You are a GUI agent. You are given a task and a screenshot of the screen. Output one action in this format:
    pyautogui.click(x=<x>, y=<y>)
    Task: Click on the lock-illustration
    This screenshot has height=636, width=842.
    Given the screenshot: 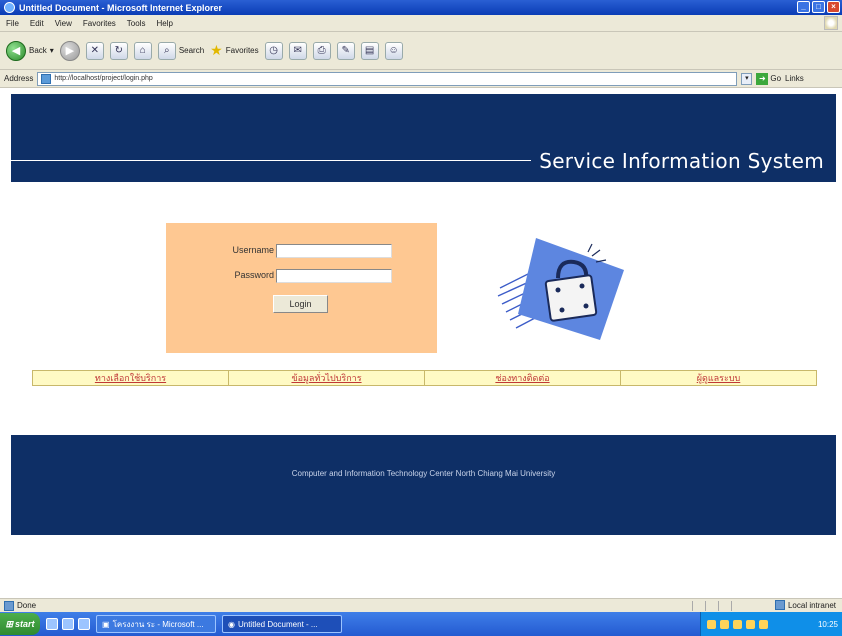 What is the action you would take?
    pyautogui.click(x=560, y=289)
    